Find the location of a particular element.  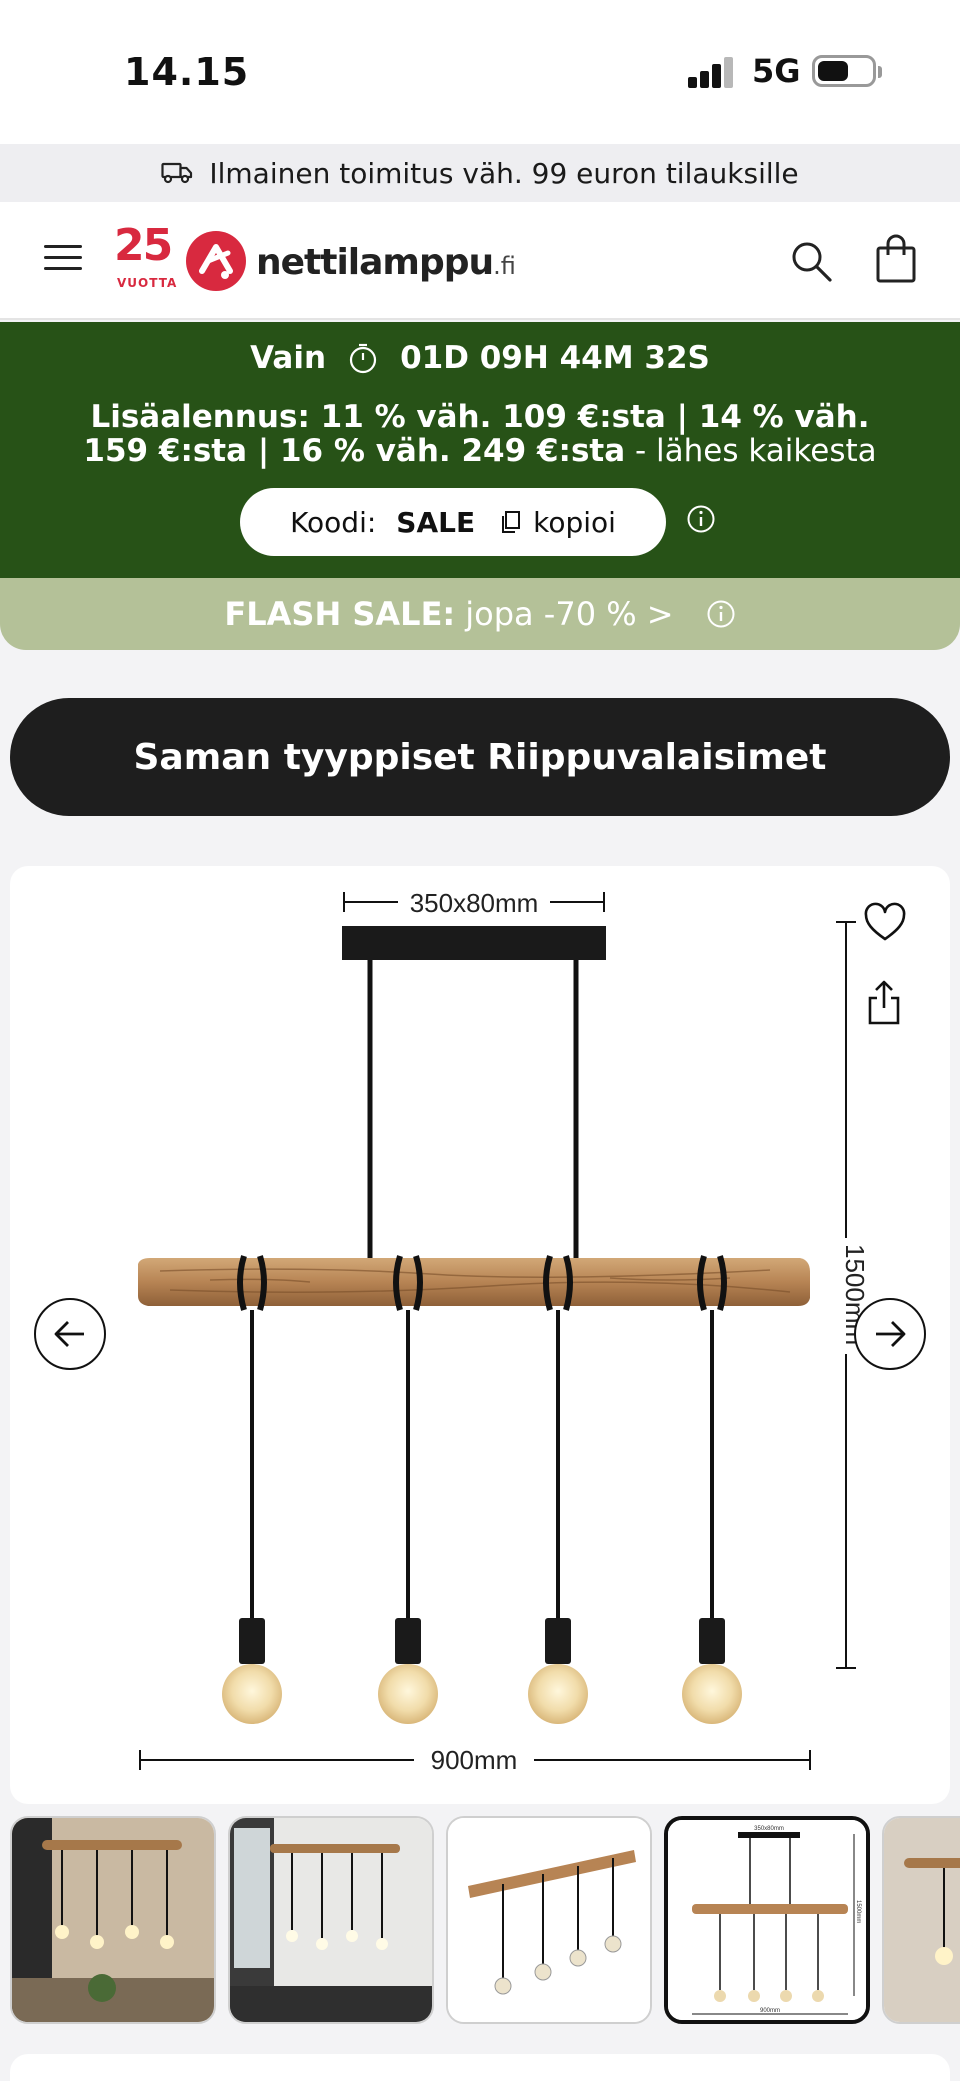

network-type: 5G is located at coordinates (776, 71).